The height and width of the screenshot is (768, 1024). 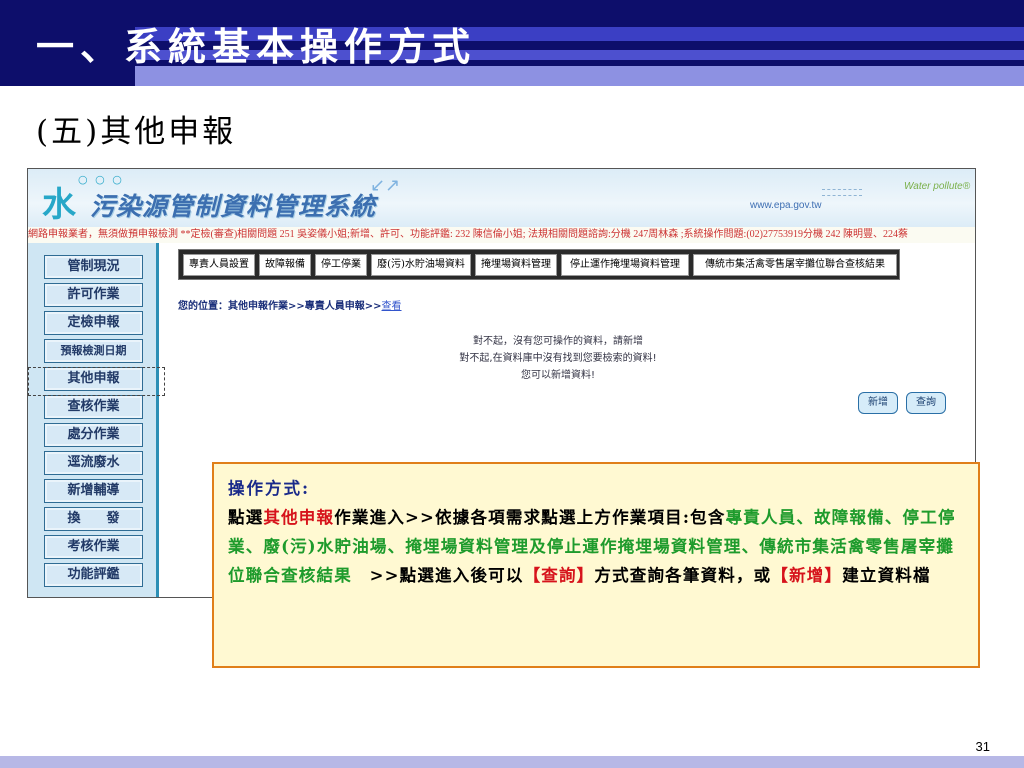 I want to click on slide-title: 一、系統基本操作方式, so click(x=256, y=46).